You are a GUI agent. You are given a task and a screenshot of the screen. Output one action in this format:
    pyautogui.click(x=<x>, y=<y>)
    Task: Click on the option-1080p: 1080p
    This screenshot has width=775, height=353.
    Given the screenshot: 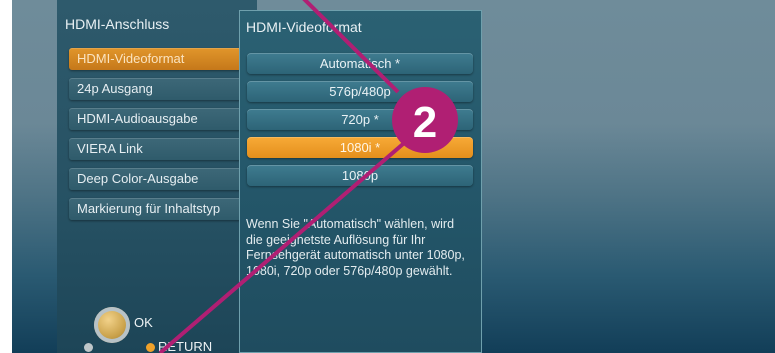 What is the action you would take?
    pyautogui.click(x=360, y=175)
    